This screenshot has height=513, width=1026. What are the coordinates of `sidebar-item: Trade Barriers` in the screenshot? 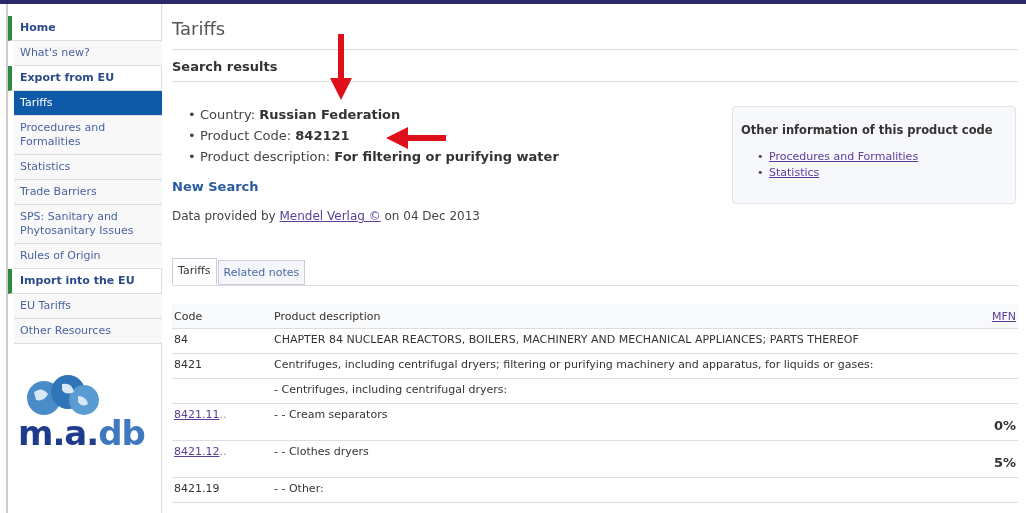 It's located at (88, 192).